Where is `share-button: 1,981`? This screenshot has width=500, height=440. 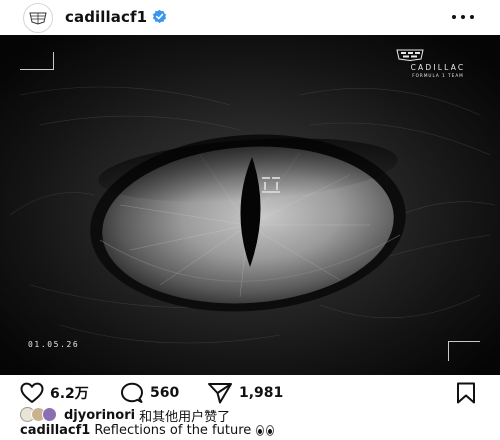 share-button: 1,981 is located at coordinates (245, 393).